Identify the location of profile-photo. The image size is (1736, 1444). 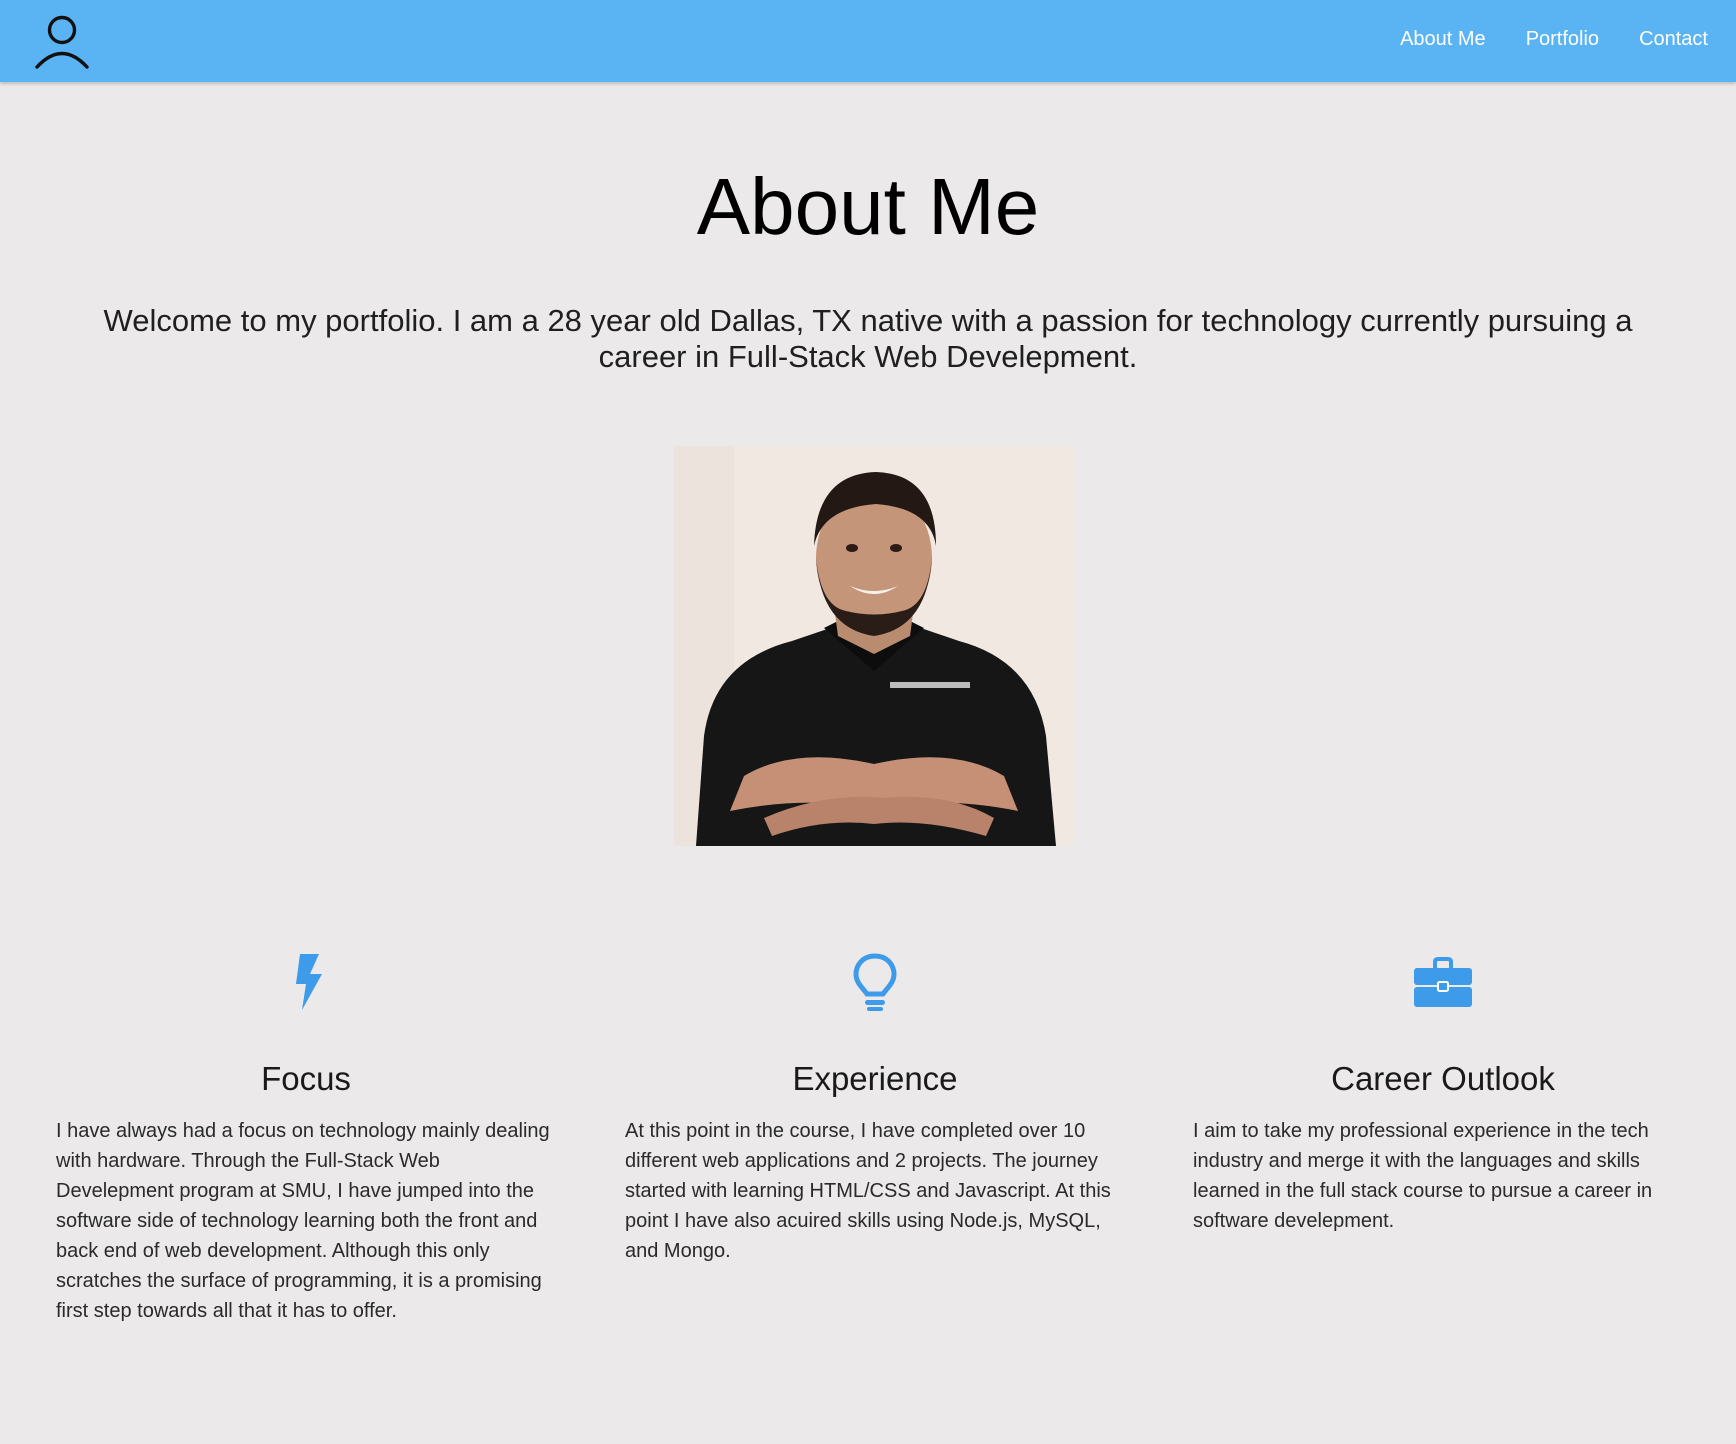
(874, 646).